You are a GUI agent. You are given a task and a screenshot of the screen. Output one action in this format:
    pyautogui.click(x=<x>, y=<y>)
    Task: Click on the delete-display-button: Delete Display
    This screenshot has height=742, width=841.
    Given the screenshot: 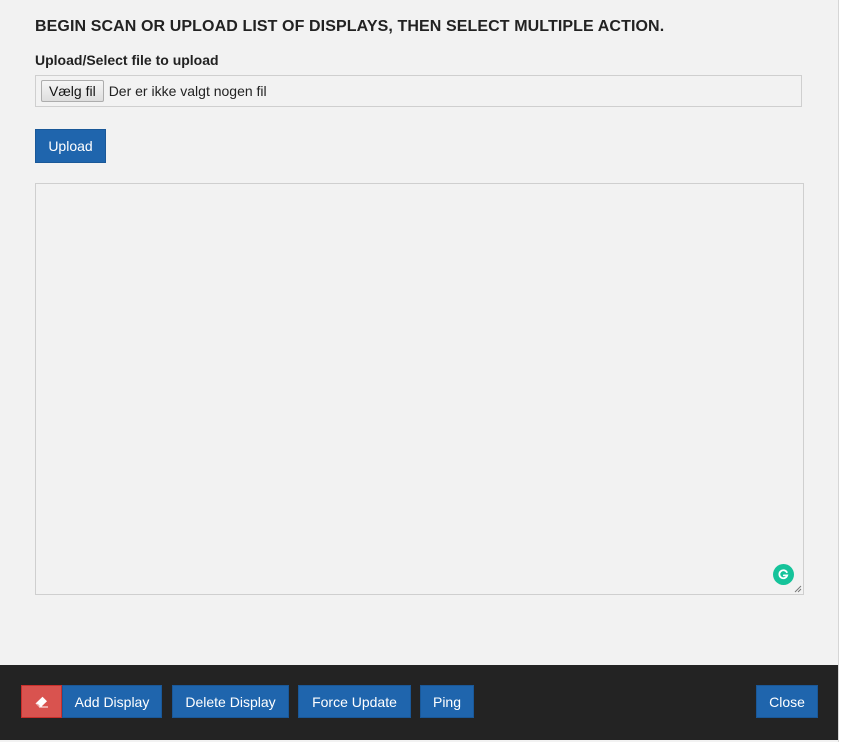 What is the action you would take?
    pyautogui.click(x=230, y=701)
    